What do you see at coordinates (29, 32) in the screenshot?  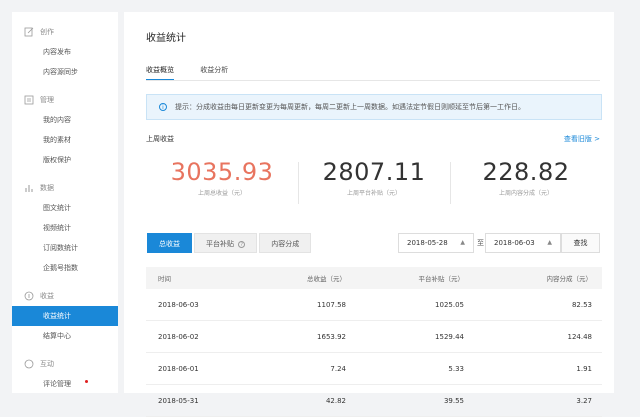 I see `edit-icon` at bounding box center [29, 32].